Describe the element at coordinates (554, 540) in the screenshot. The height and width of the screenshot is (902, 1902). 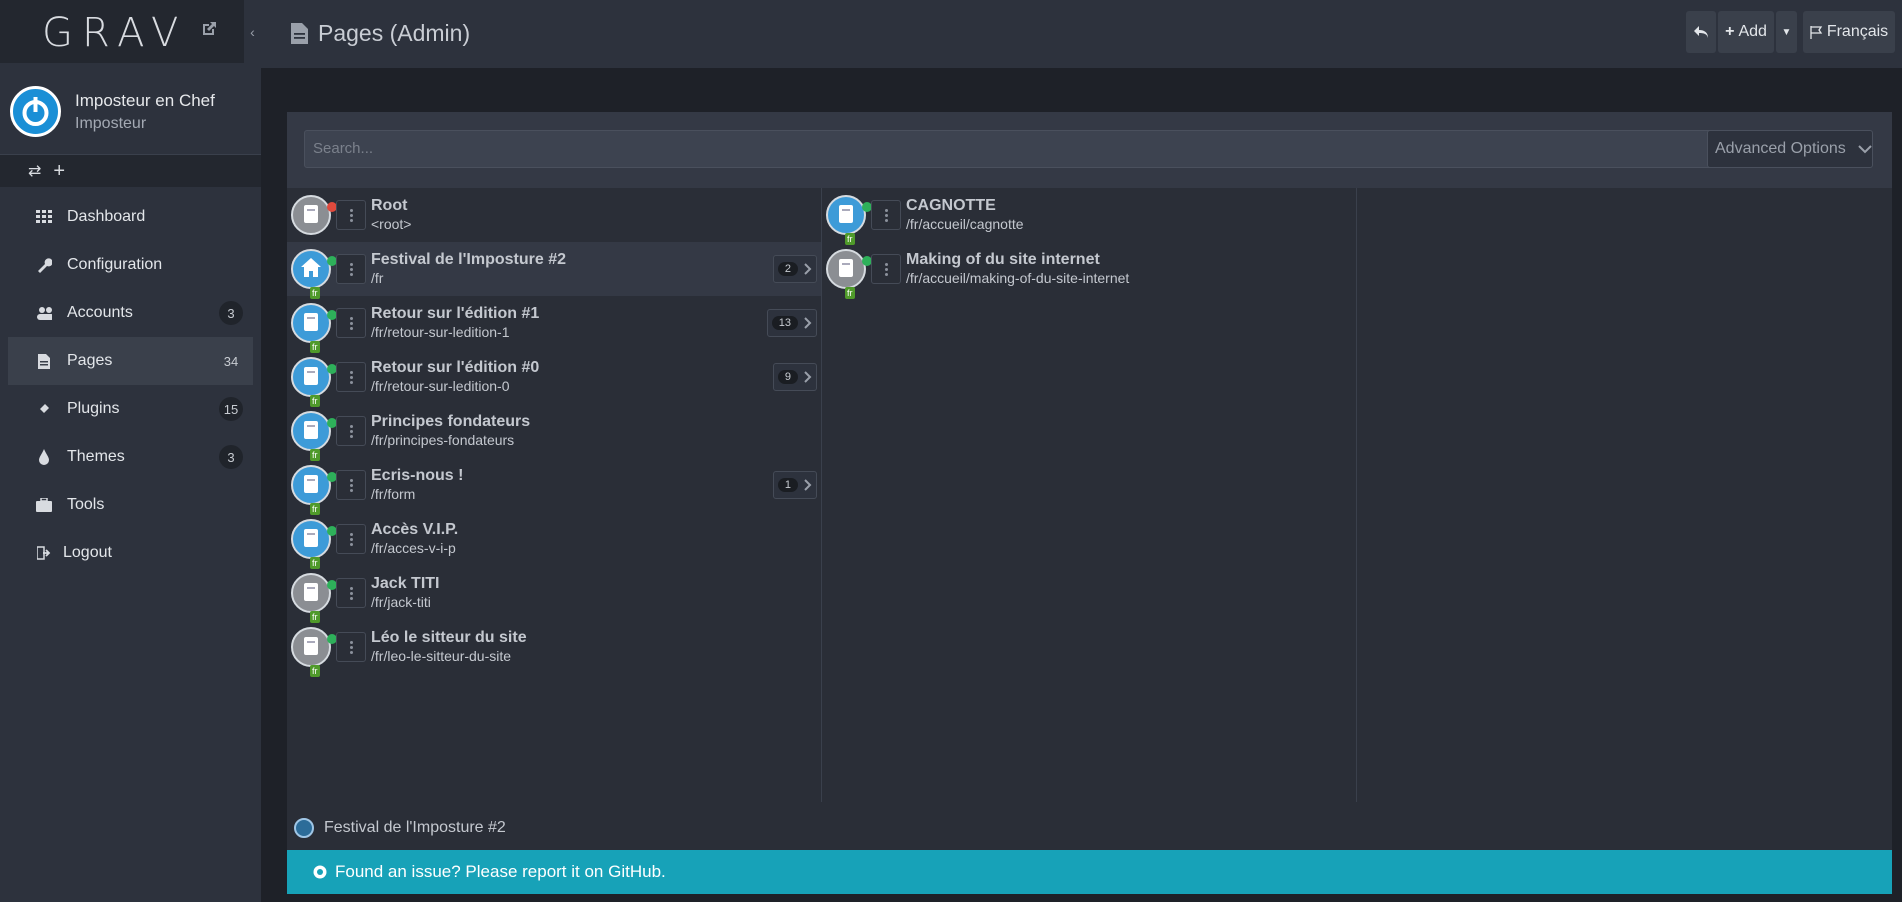
I see `page-row: fr Accès V.I.P./fr/acces-v-i-p` at that location.